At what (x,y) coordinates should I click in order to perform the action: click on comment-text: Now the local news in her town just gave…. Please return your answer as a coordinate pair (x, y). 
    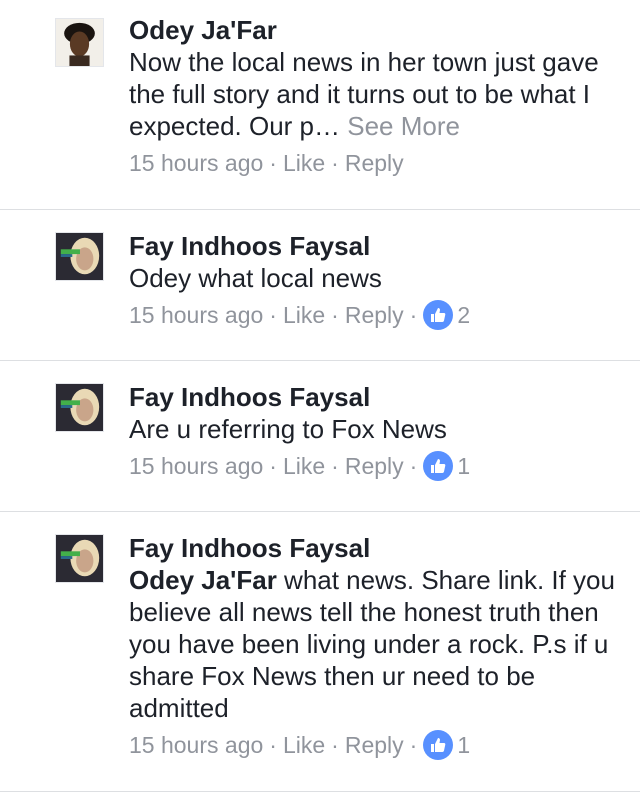
    Looking at the image, I should click on (376, 94).